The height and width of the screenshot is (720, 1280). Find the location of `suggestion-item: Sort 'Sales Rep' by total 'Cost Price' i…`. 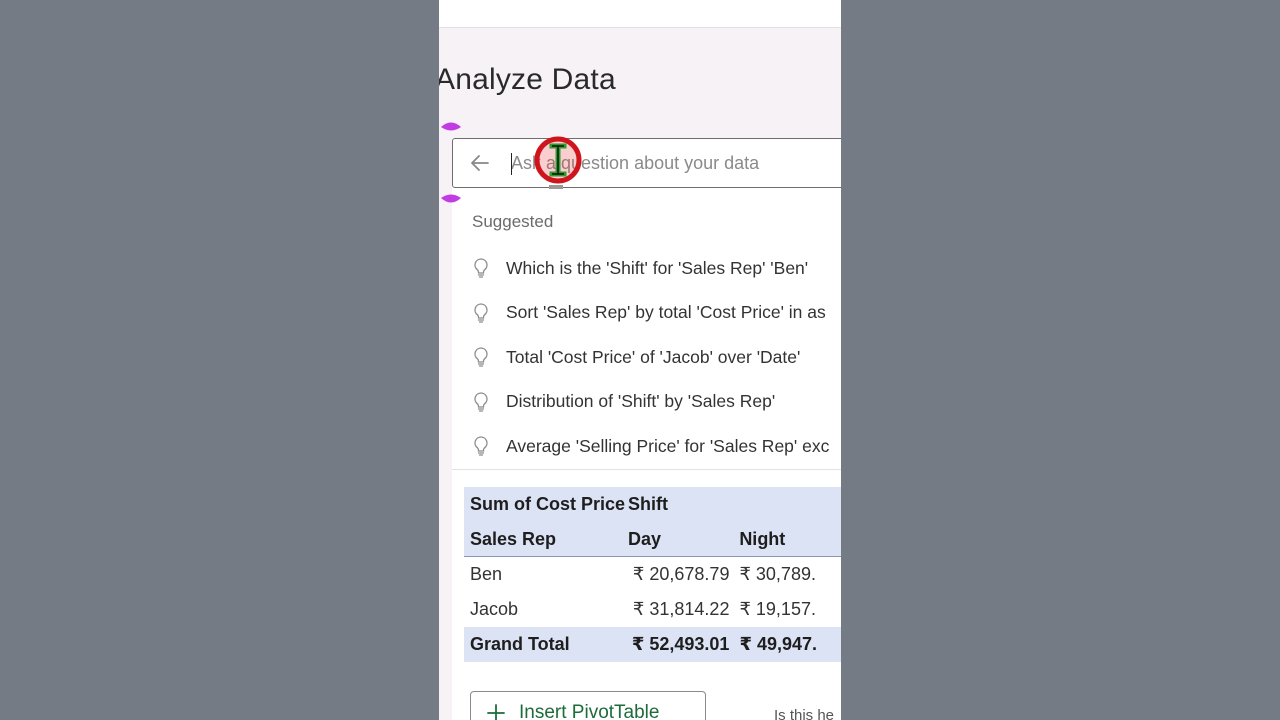

suggestion-item: Sort 'Sales Rep' by total 'Cost Price' i… is located at coordinates (656, 313).